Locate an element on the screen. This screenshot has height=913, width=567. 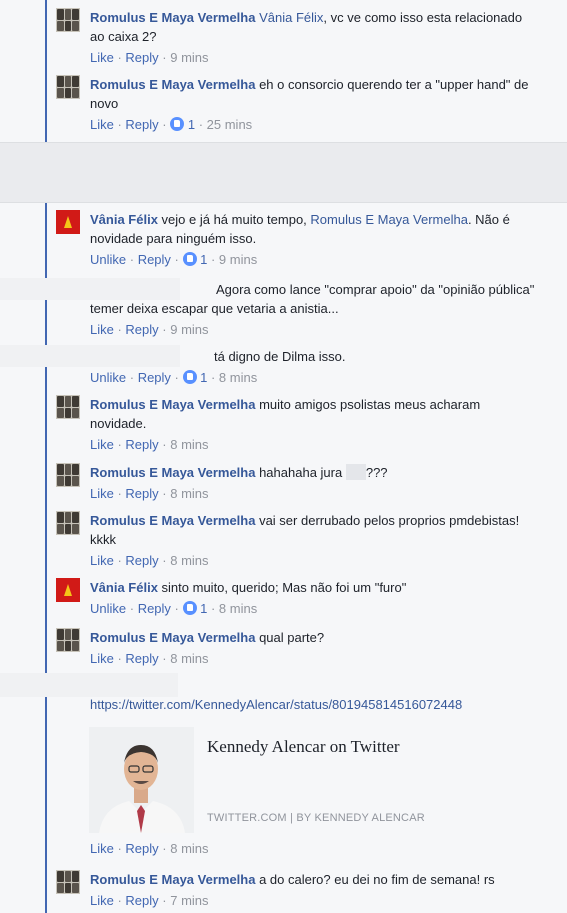
link-preview-title: Kennedy Alencar on Twitter is located at coordinates (303, 747).